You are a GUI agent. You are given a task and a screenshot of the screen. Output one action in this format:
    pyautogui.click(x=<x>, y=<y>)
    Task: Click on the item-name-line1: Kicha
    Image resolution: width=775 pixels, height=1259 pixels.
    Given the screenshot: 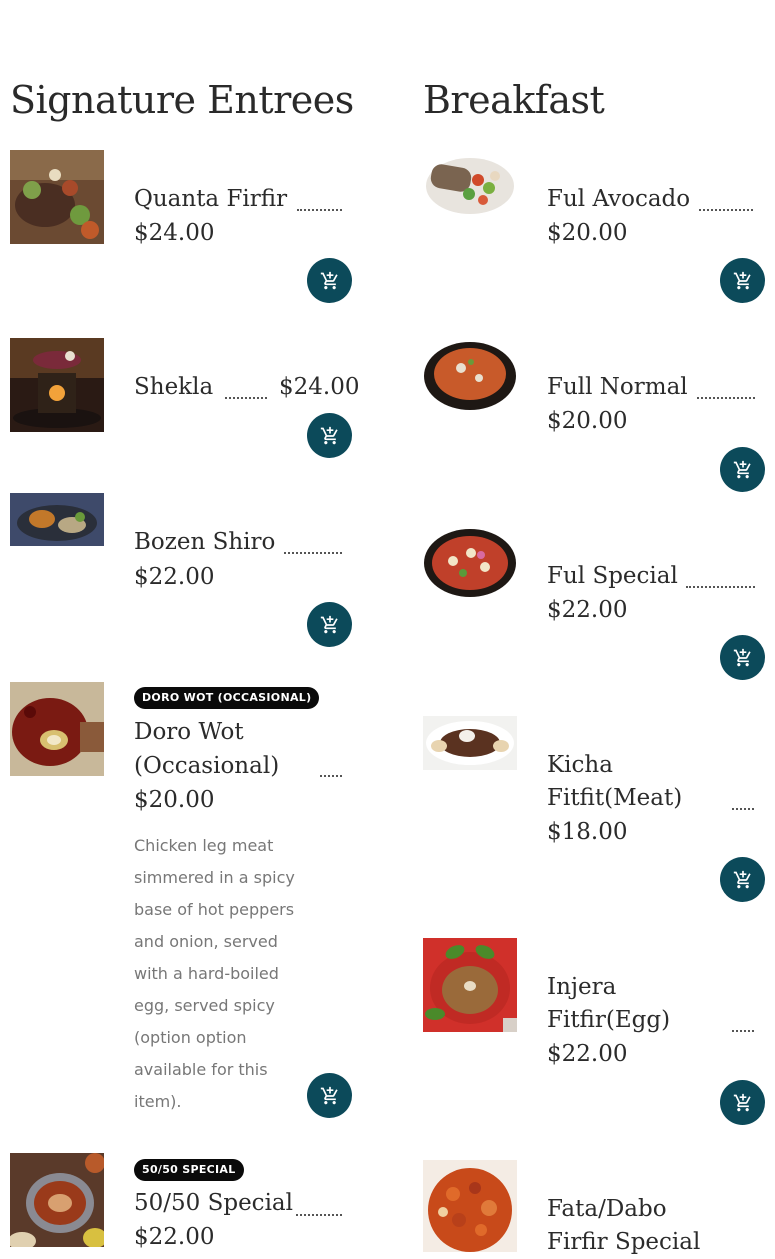 What is the action you would take?
    pyautogui.click(x=580, y=765)
    